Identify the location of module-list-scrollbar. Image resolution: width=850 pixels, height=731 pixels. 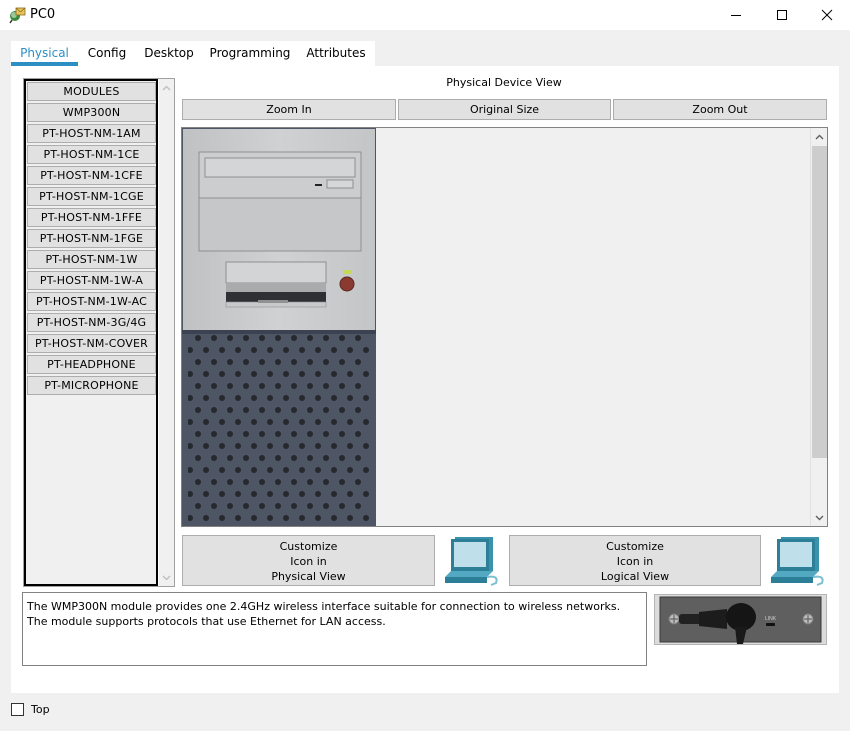
(166, 332).